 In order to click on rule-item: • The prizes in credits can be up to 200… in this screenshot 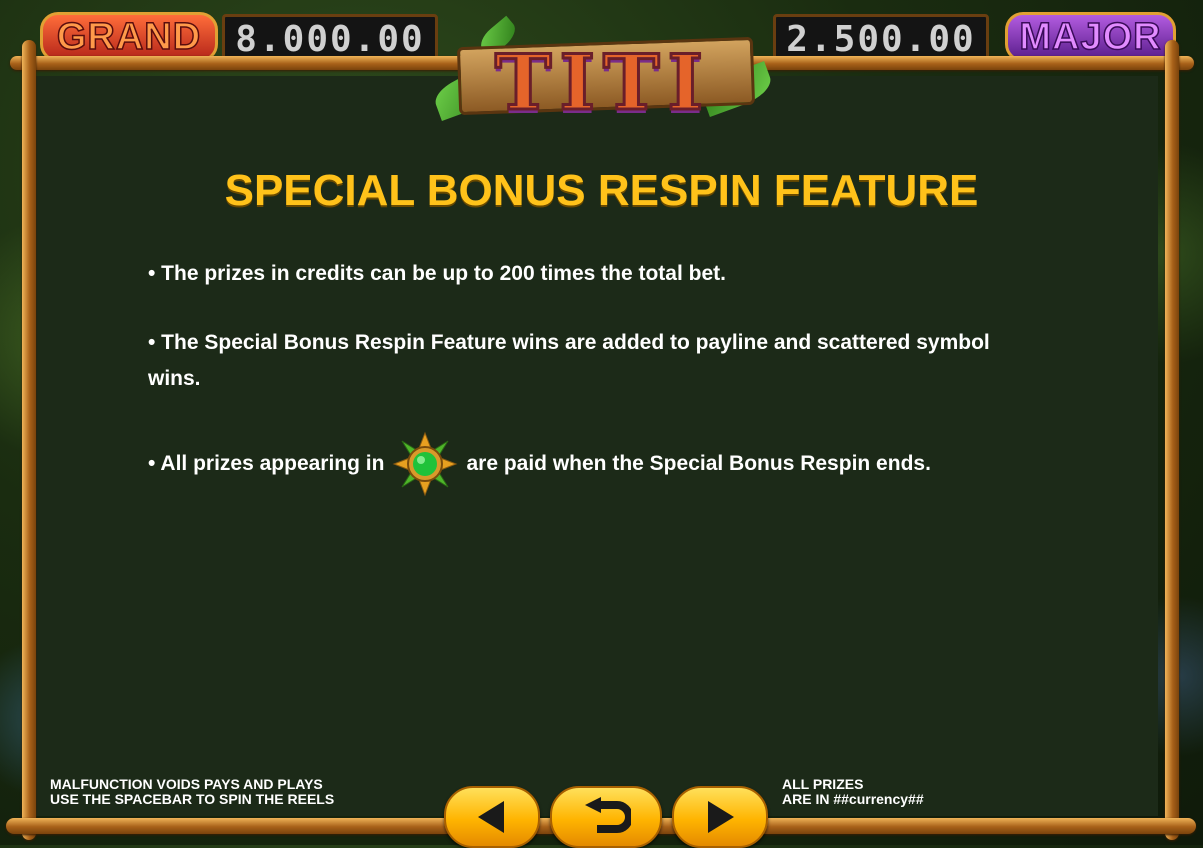, I will do `click(437, 273)`.